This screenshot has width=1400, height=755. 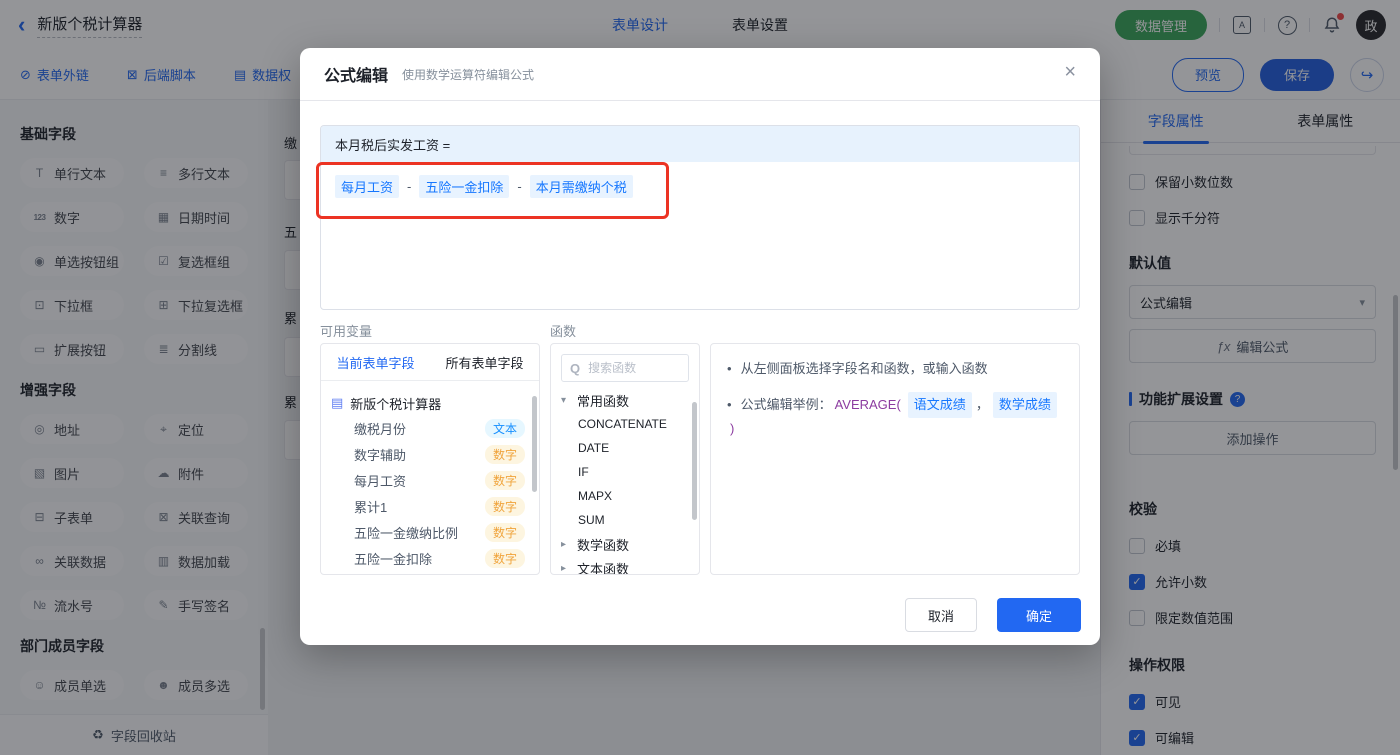 What do you see at coordinates (867, 404) in the screenshot?
I see `example-function-name: AVERAGE(` at bounding box center [867, 404].